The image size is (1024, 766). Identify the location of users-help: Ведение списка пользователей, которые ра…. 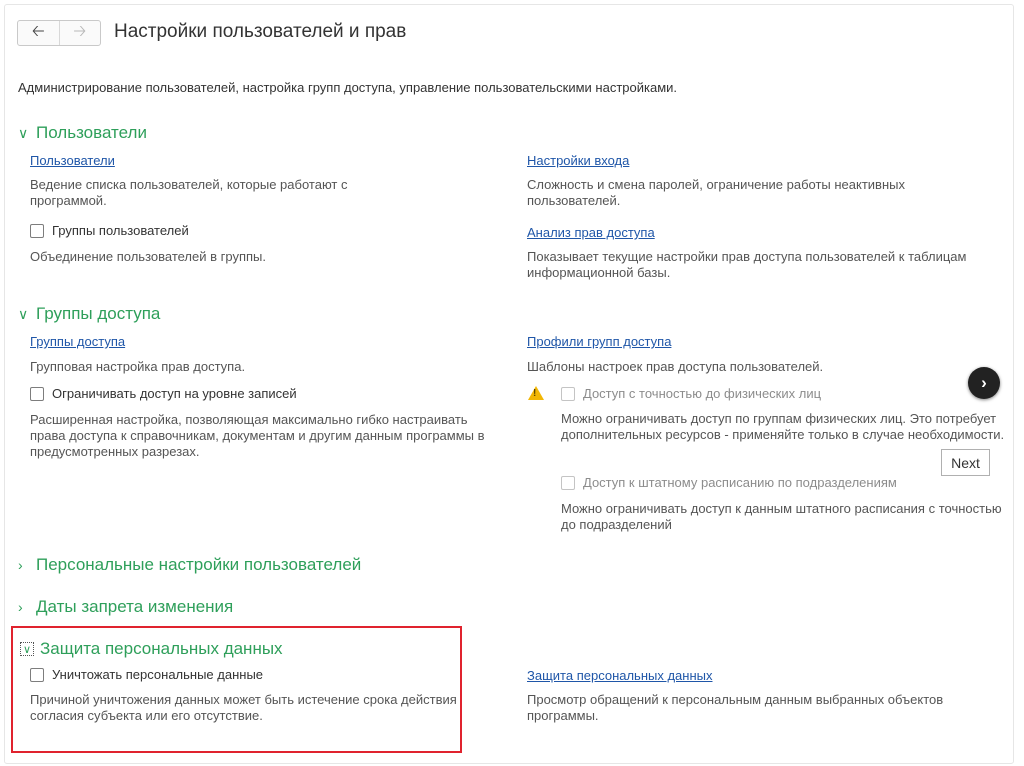
(189, 192).